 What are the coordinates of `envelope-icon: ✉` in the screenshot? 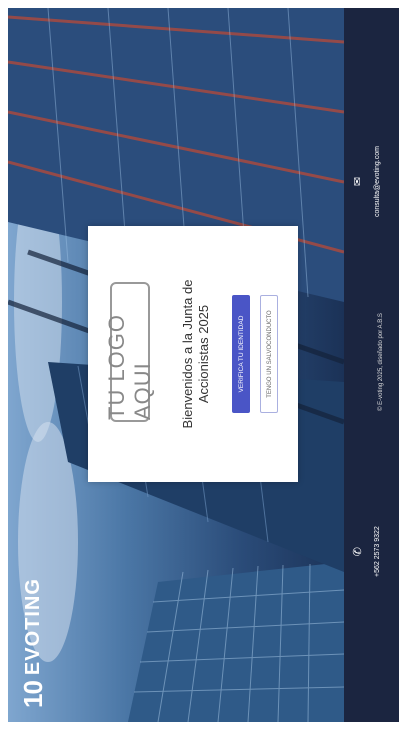 It's located at (358, 181).